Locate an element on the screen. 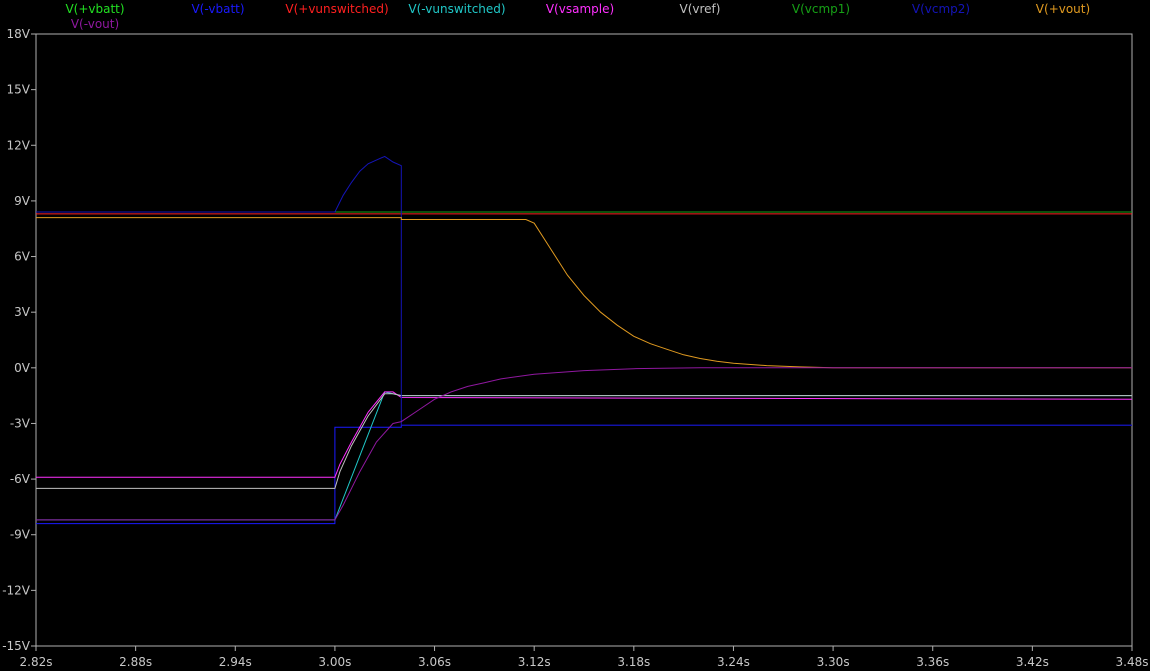 Image resolution: width=1150 pixels, height=671 pixels. y-tick-label: -9V is located at coordinates (20, 535).